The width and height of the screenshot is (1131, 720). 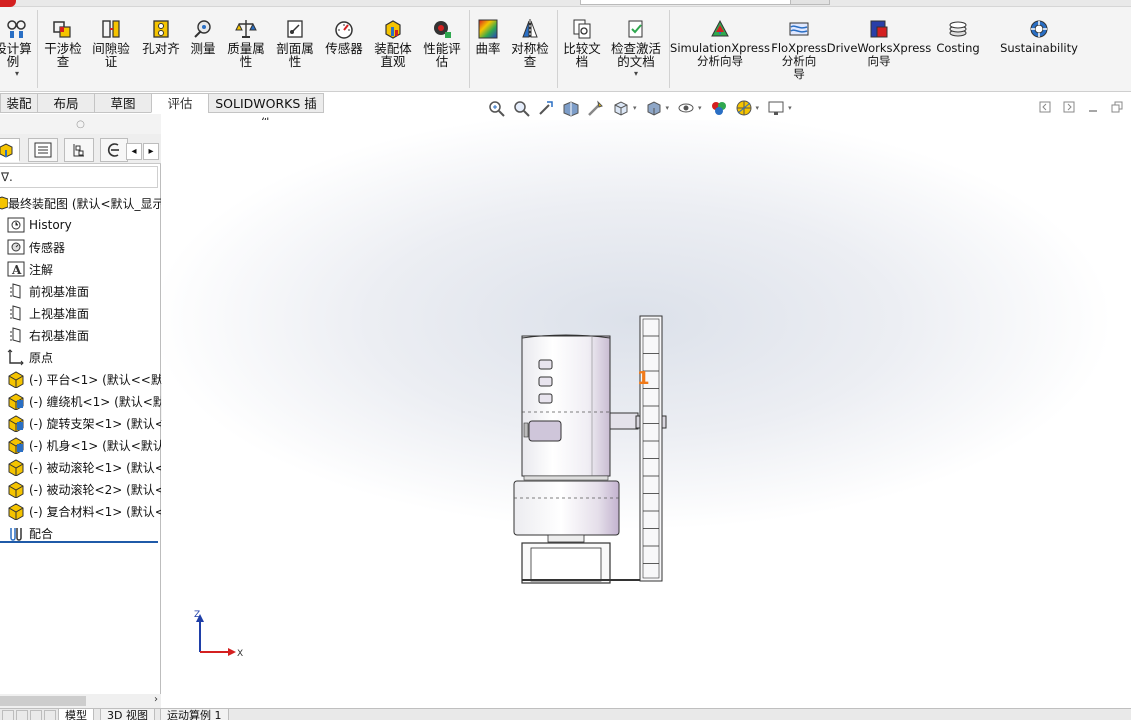 What do you see at coordinates (1093, 107) in the screenshot?
I see `minimize-icon` at bounding box center [1093, 107].